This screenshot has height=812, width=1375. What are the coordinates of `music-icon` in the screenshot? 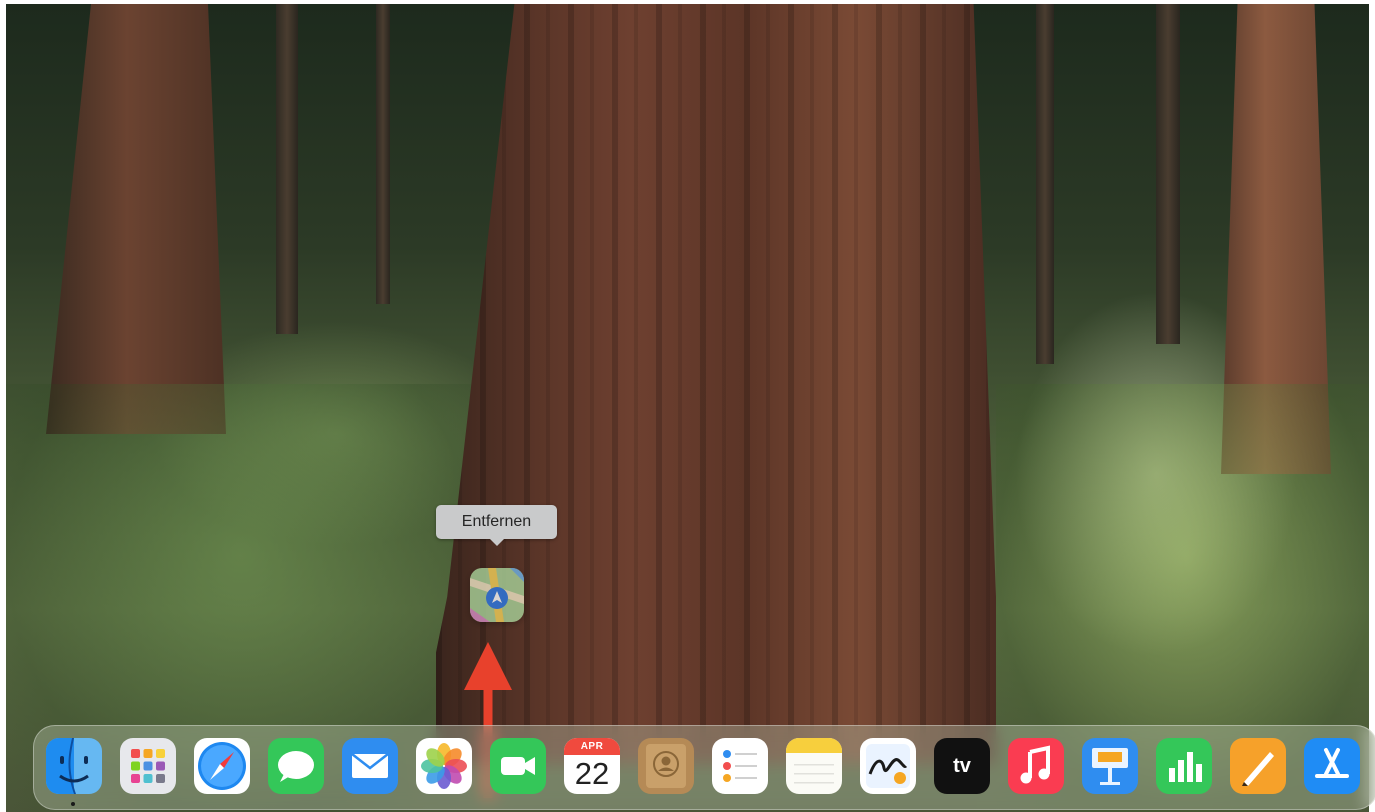 It's located at (1036, 766).